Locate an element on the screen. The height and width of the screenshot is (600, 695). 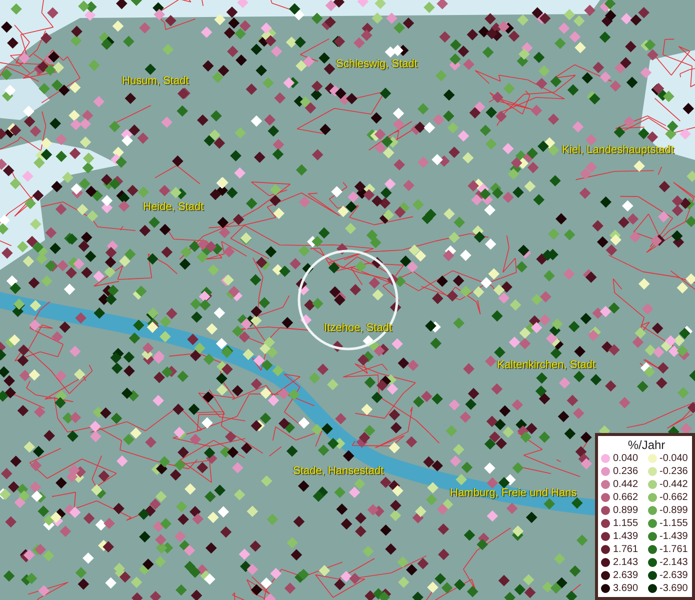
legend-value: -1.761 is located at coordinates (674, 549).